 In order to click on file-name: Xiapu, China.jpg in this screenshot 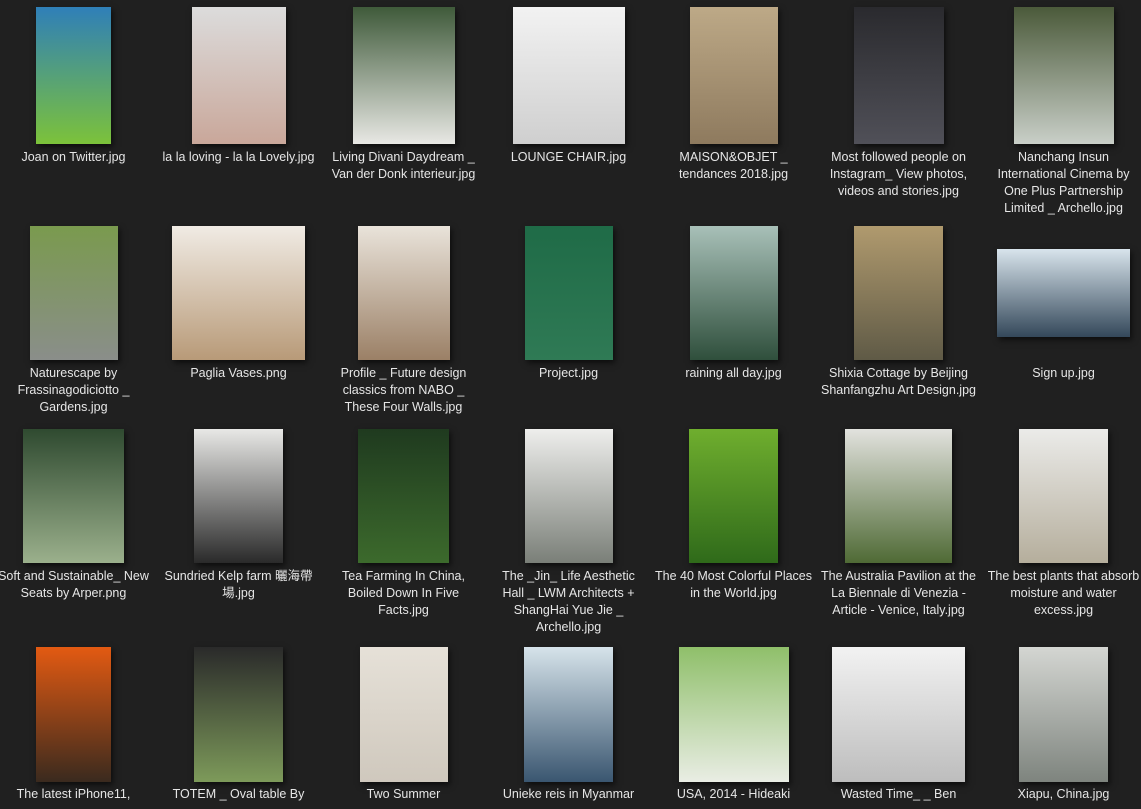, I will do `click(1063, 794)`.